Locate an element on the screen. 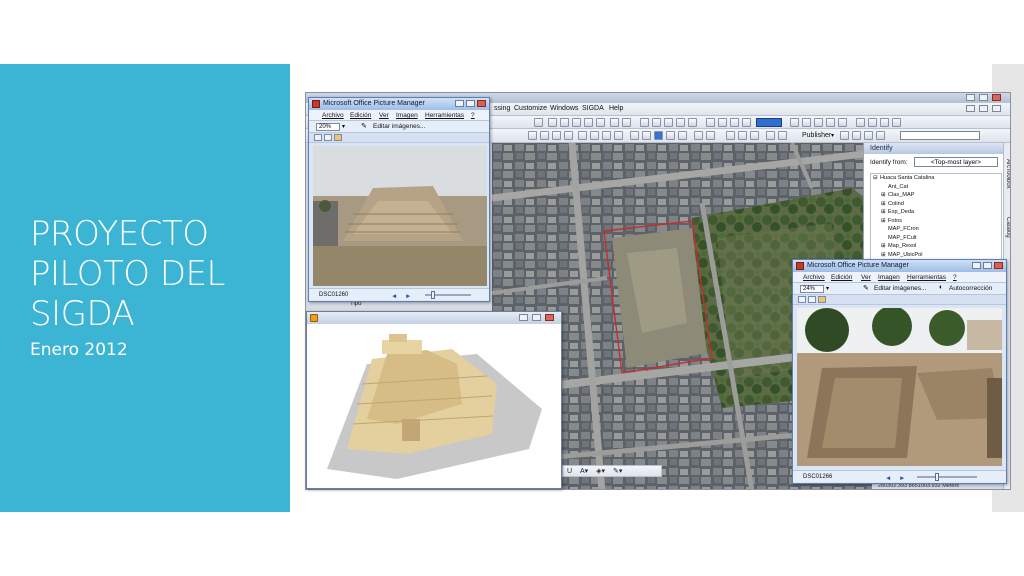 The image size is (1024, 576). menu-geoprocessing: ssing is located at coordinates (502, 108).